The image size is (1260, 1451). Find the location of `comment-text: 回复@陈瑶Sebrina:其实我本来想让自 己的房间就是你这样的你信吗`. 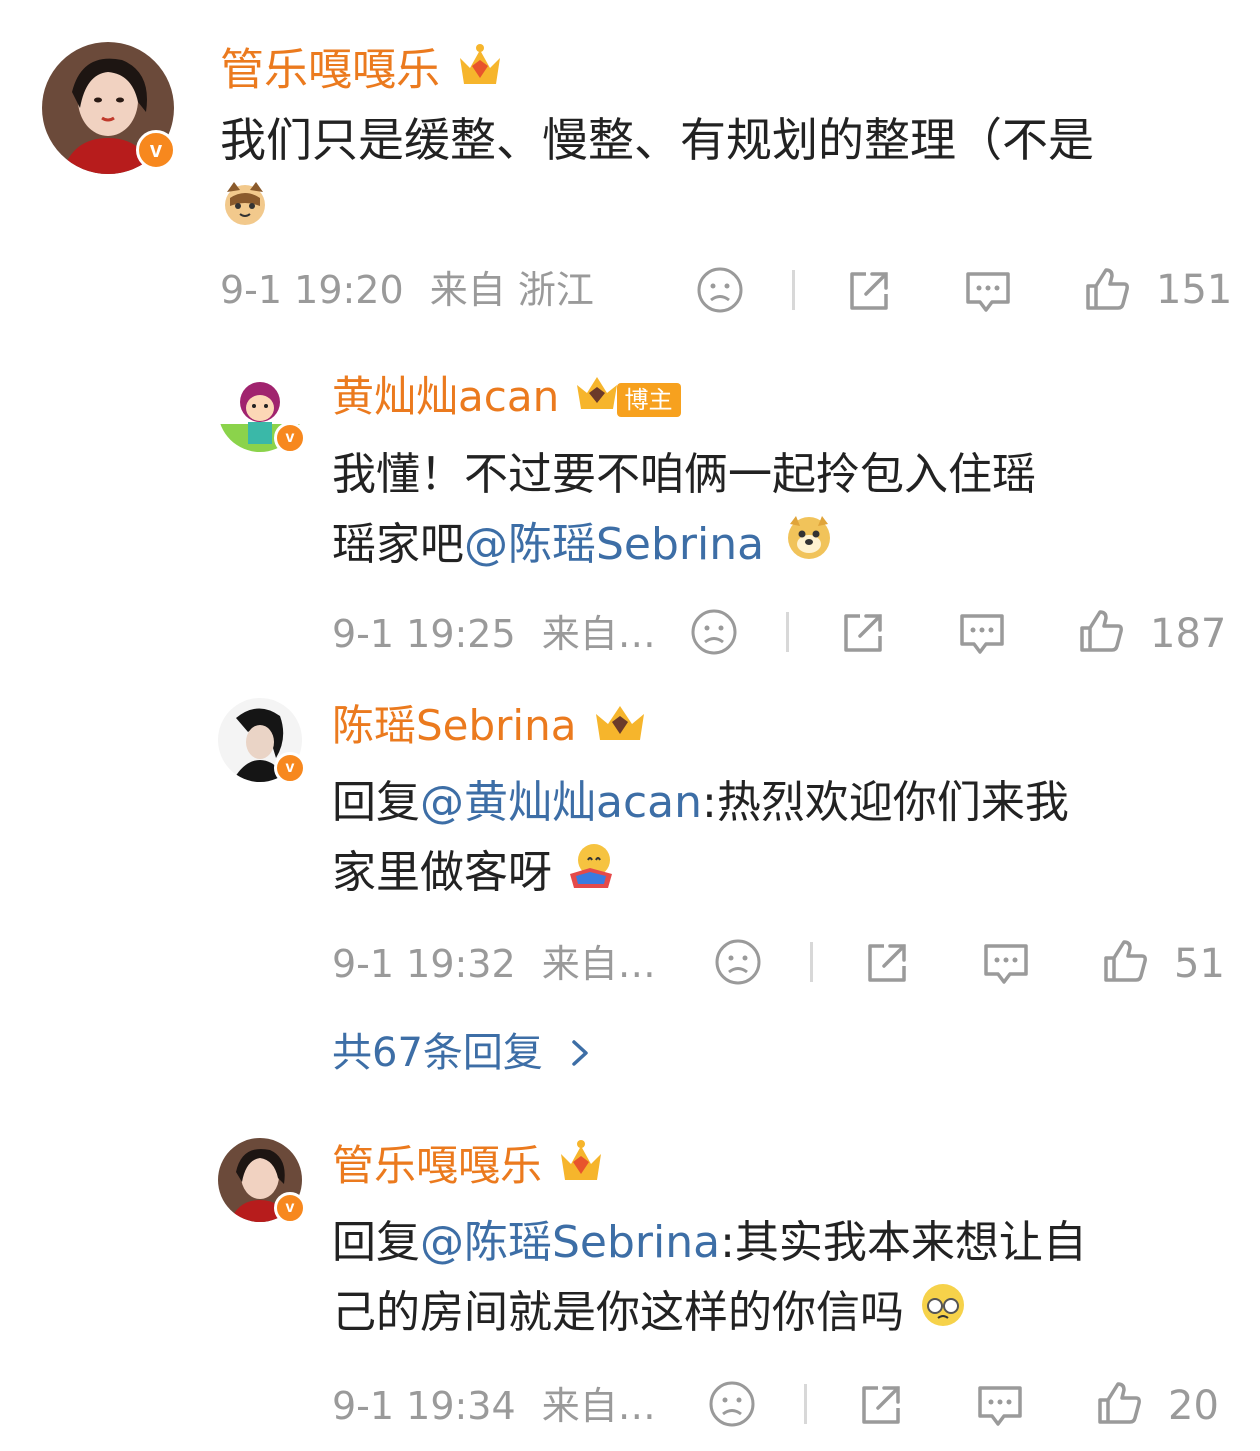

comment-text: 回复@陈瑶Sebrina:其实我本来想让自 己的房间就是你这样的你信吗 is located at coordinates (787, 1279).